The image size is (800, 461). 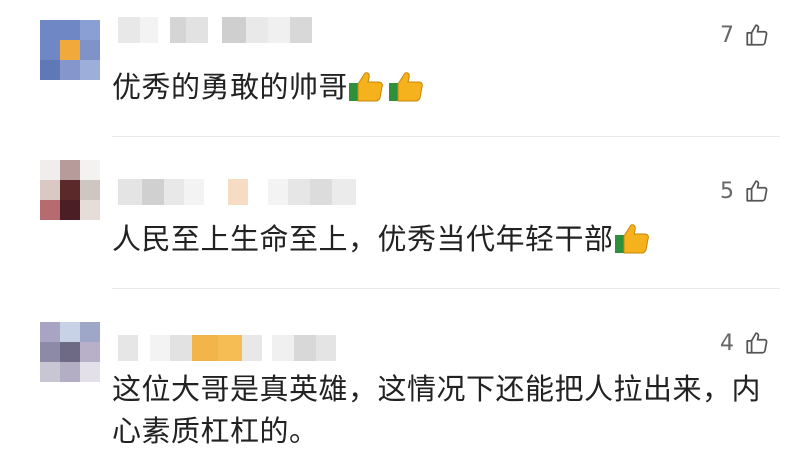 What do you see at coordinates (437, 389) in the screenshot?
I see `comment-body-line-1: 这位大哥是真英雄，这情况下还能把人拉出来，内` at bounding box center [437, 389].